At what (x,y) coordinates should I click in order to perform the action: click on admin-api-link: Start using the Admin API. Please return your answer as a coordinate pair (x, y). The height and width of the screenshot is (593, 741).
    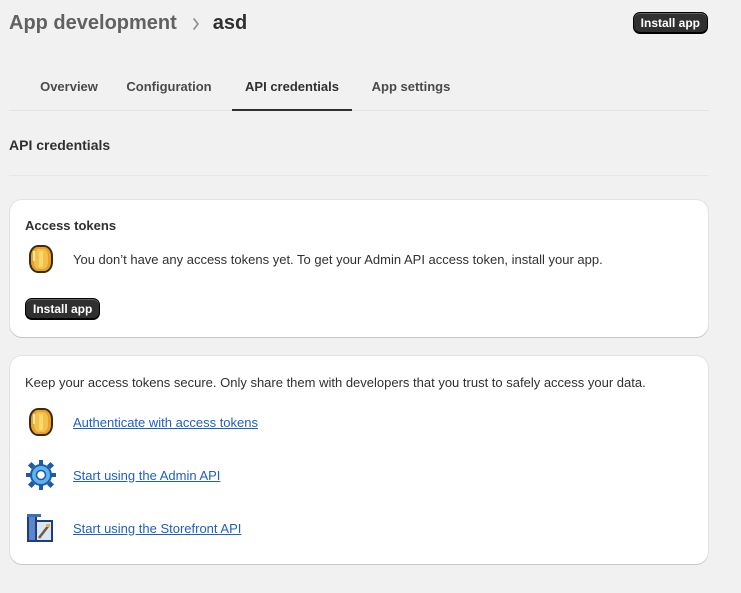
    Looking at the image, I should click on (146, 475).